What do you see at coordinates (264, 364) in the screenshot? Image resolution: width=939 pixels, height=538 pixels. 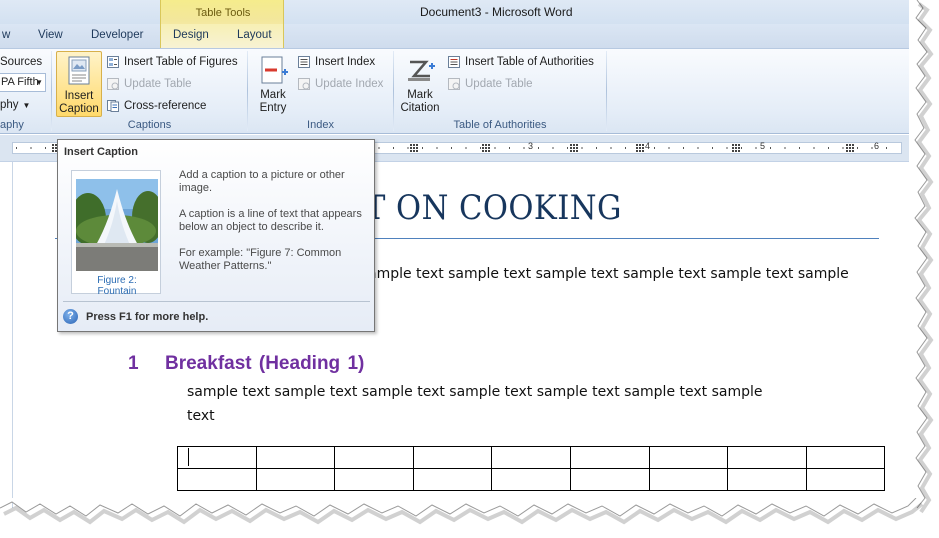 I see `heading-1: Breakfast (Heading 1)` at bounding box center [264, 364].